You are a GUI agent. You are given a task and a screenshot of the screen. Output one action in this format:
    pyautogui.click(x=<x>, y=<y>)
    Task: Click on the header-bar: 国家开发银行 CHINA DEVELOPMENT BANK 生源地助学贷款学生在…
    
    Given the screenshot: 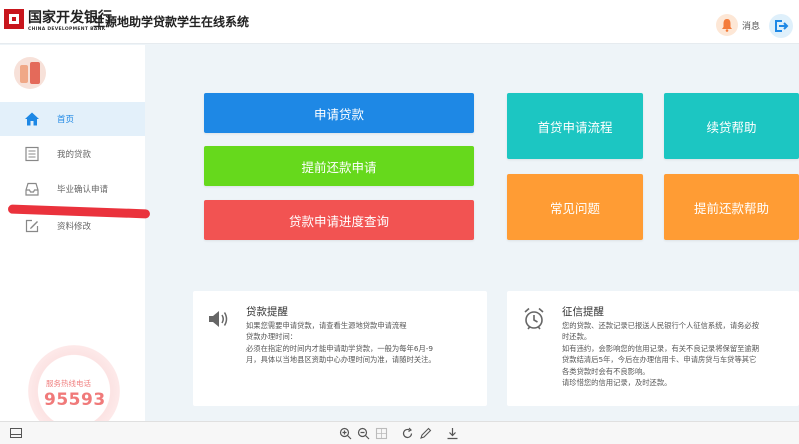 What is the action you would take?
    pyautogui.click(x=399, y=22)
    